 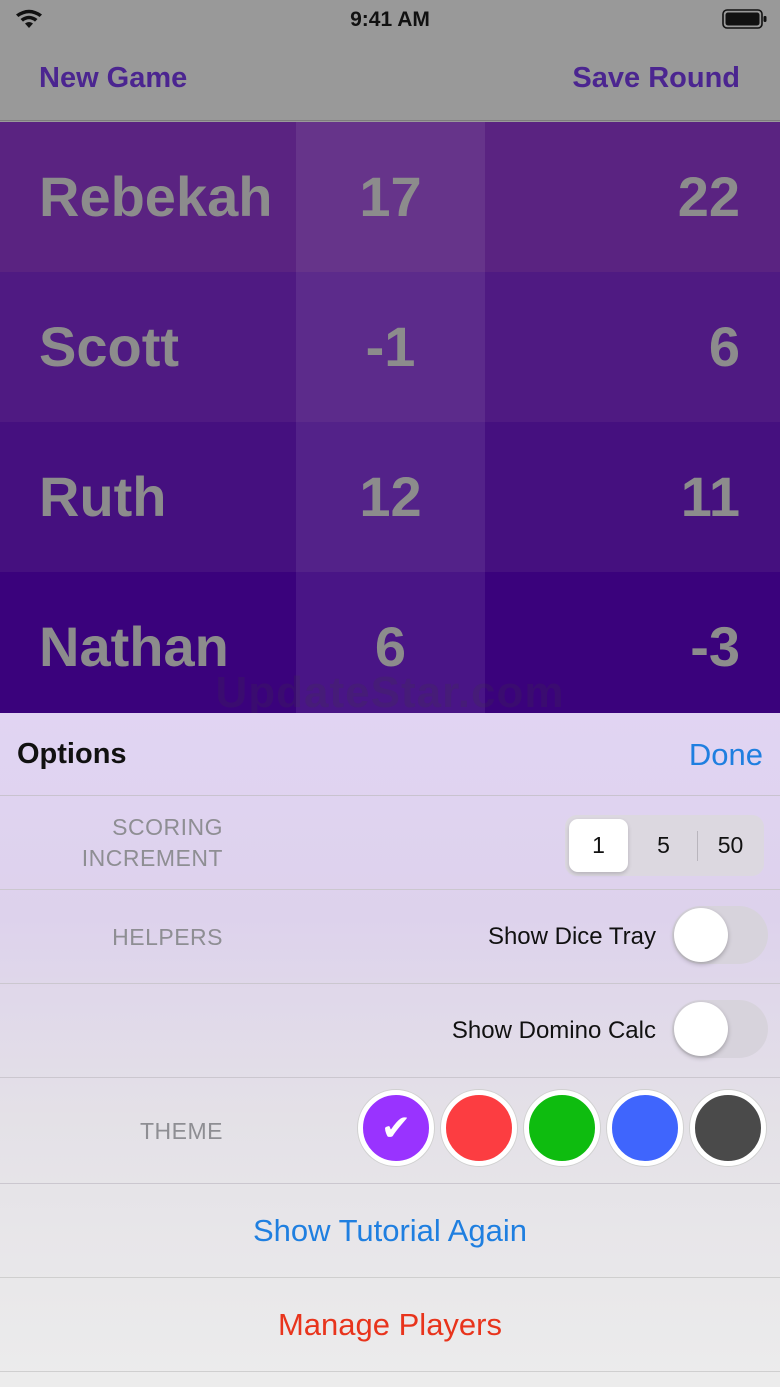 I want to click on scoring-increment-control: 1 5 50, so click(x=664, y=845).